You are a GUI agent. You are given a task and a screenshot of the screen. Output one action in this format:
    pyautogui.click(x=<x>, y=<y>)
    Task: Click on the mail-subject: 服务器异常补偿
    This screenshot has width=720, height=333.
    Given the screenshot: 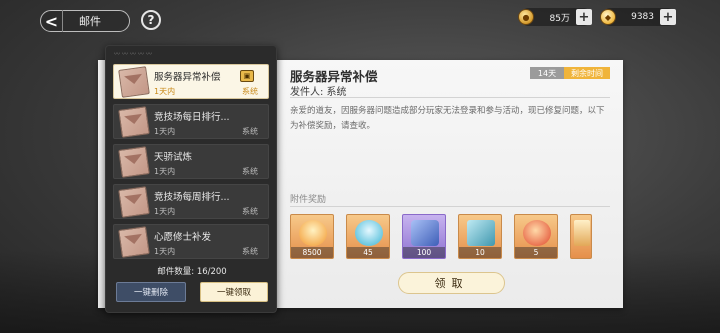 What is the action you would take?
    pyautogui.click(x=187, y=77)
    